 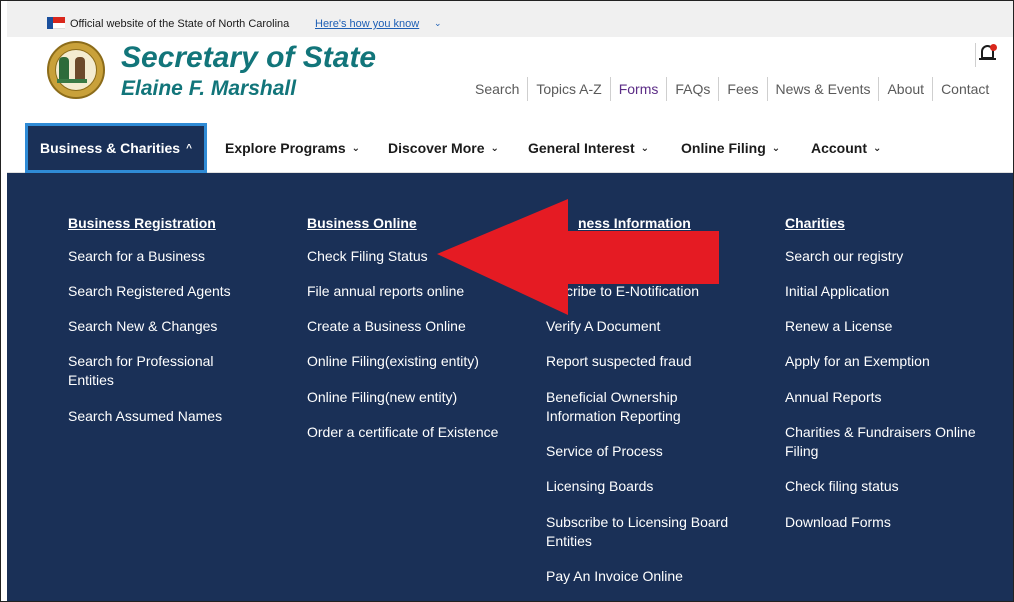 I want to click on column-heading: ness Information, so click(x=634, y=223).